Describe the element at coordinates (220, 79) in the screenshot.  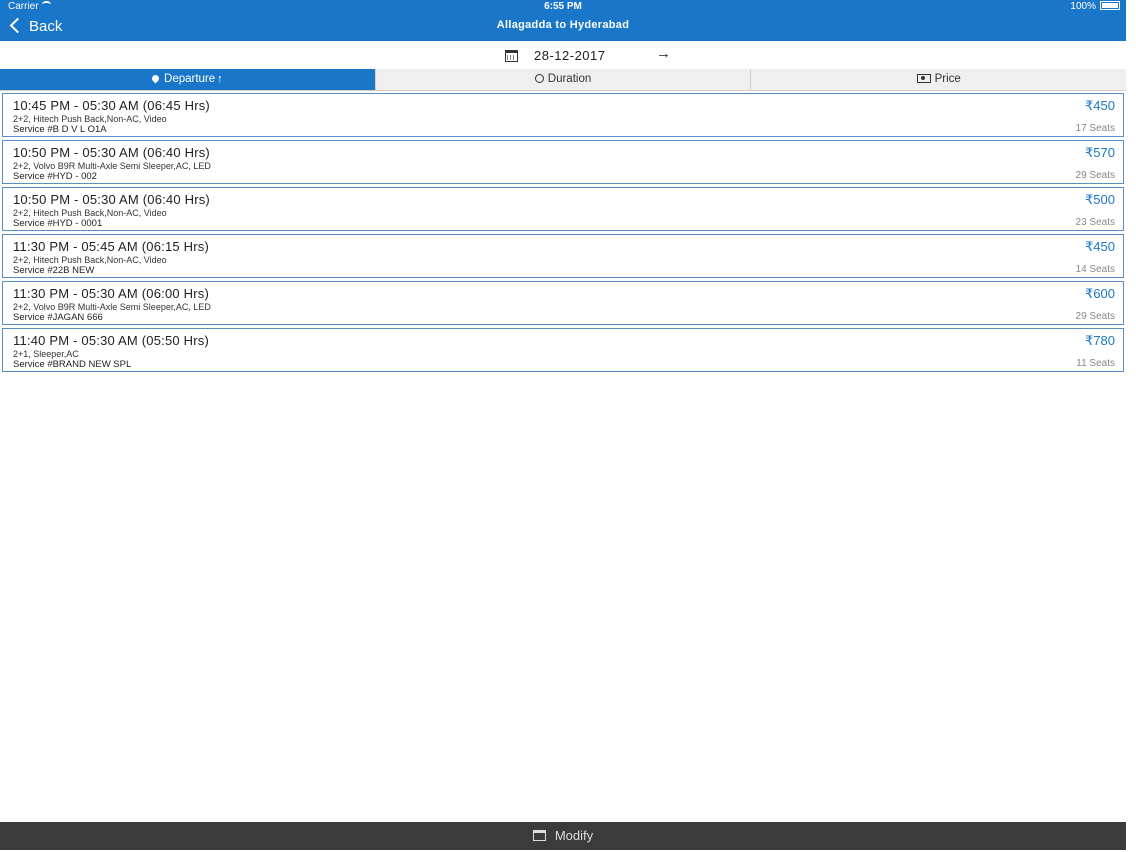
I see `sort-ascending-icon: ↑` at that location.